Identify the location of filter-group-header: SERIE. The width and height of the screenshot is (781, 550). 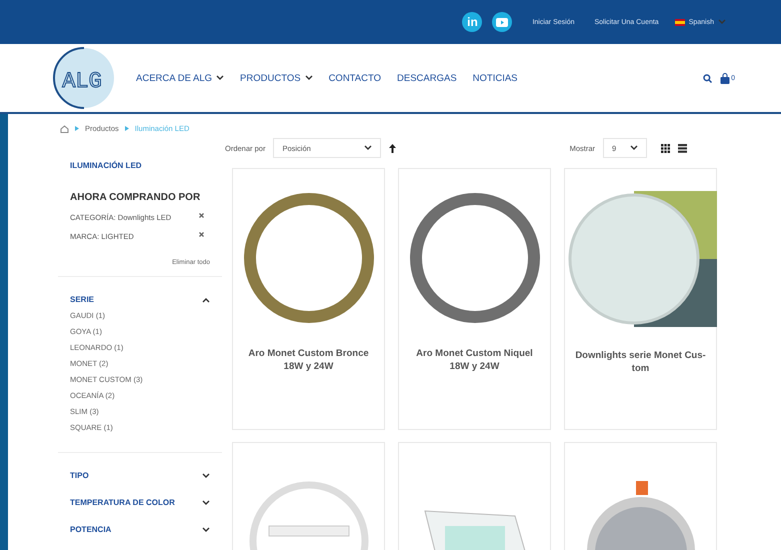
(140, 299).